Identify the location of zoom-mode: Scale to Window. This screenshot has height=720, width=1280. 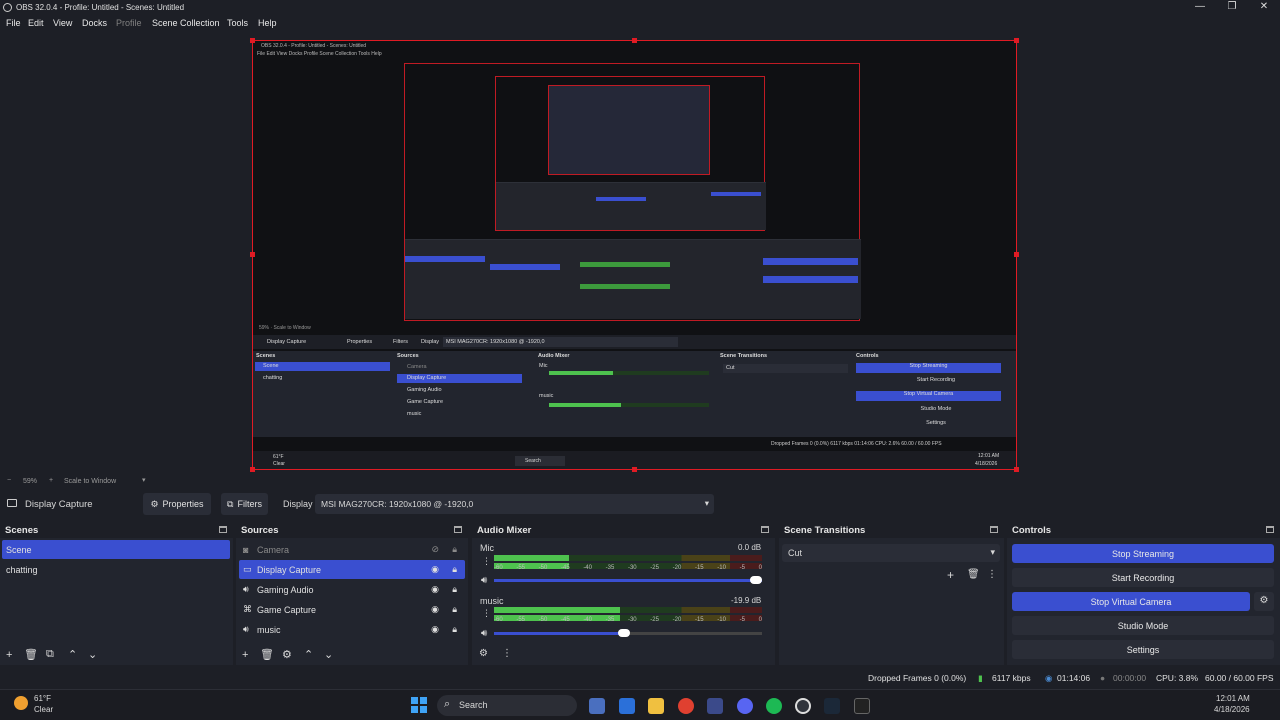
(90, 481).